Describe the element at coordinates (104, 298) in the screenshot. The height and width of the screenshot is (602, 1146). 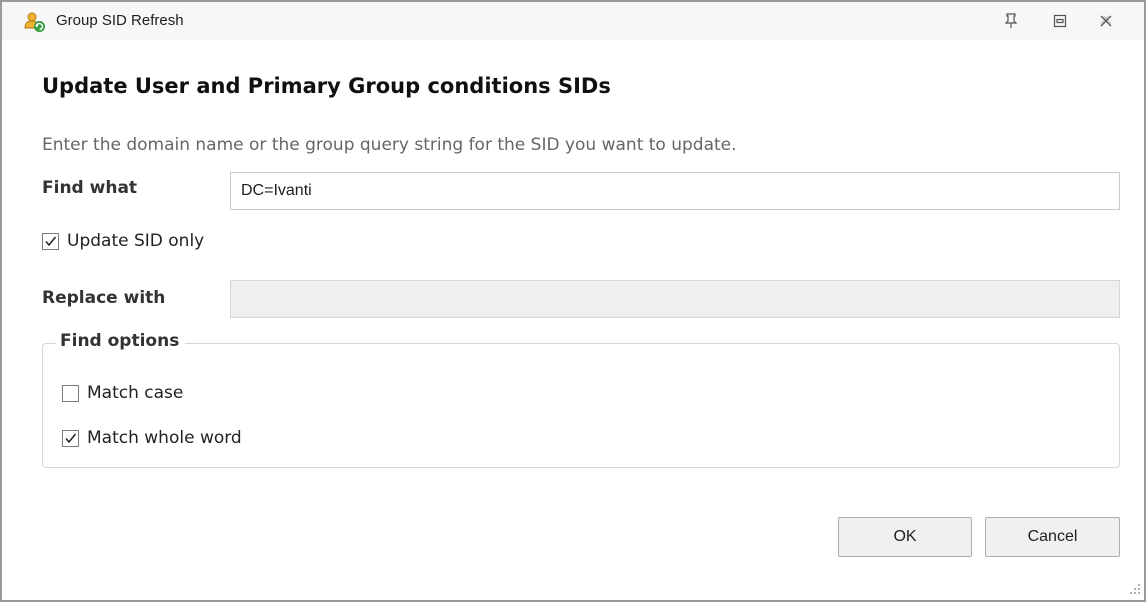
I see `replace-with-label: Replace with` at that location.